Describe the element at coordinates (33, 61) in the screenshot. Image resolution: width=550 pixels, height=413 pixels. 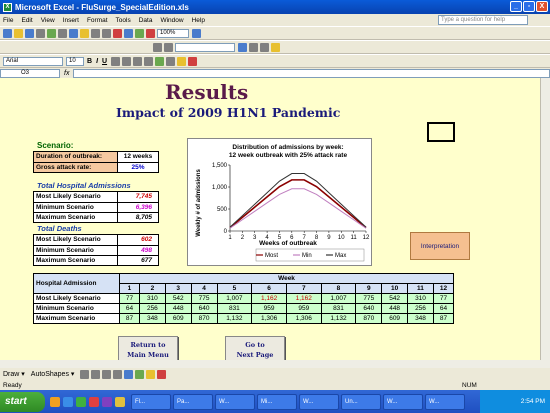
I see `font-name-select: Arial` at that location.